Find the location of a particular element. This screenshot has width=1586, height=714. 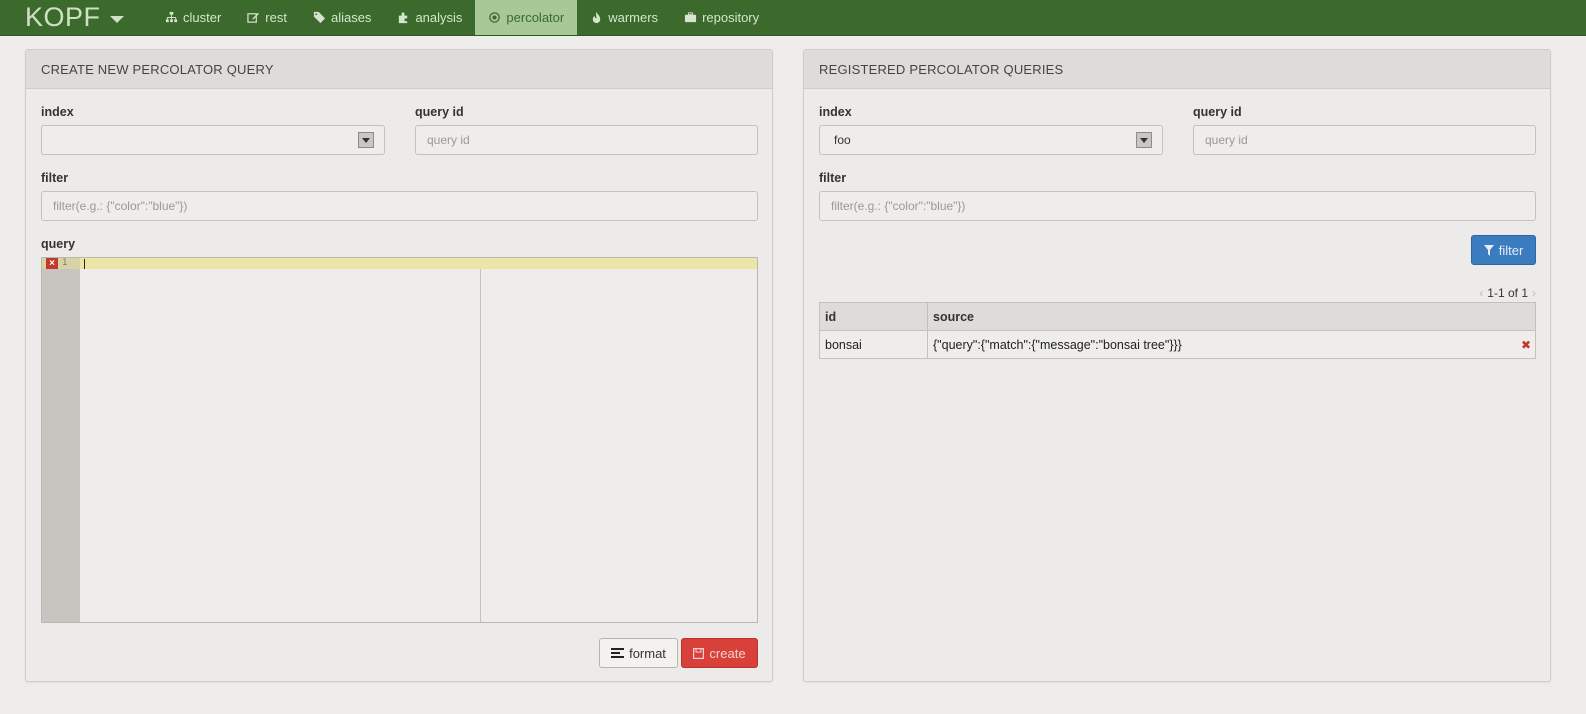

nav-item-analysis: analysis is located at coordinates (429, 17).